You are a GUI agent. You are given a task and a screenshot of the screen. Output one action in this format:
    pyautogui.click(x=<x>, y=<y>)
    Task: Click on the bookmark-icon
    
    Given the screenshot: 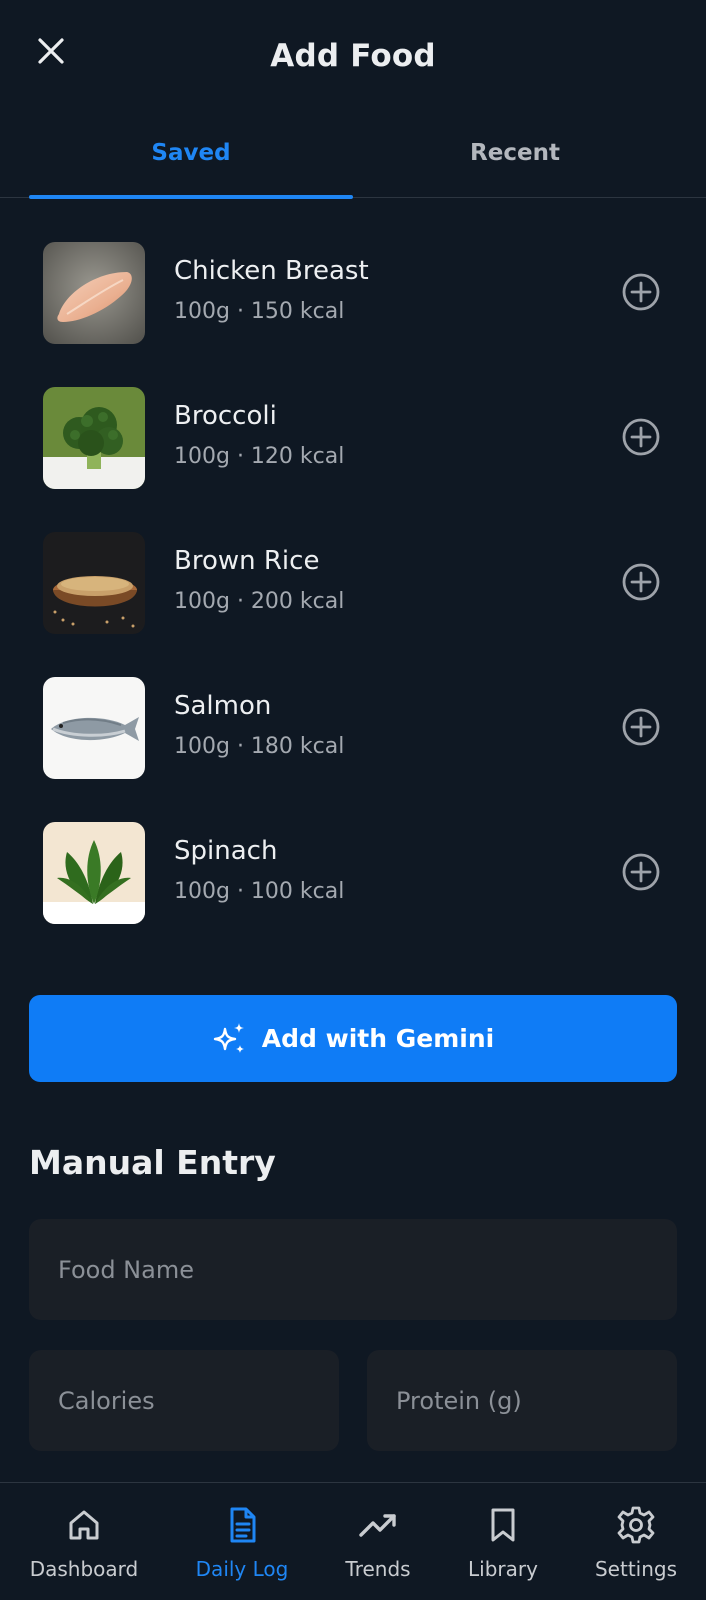 What is the action you would take?
    pyautogui.click(x=503, y=1525)
    